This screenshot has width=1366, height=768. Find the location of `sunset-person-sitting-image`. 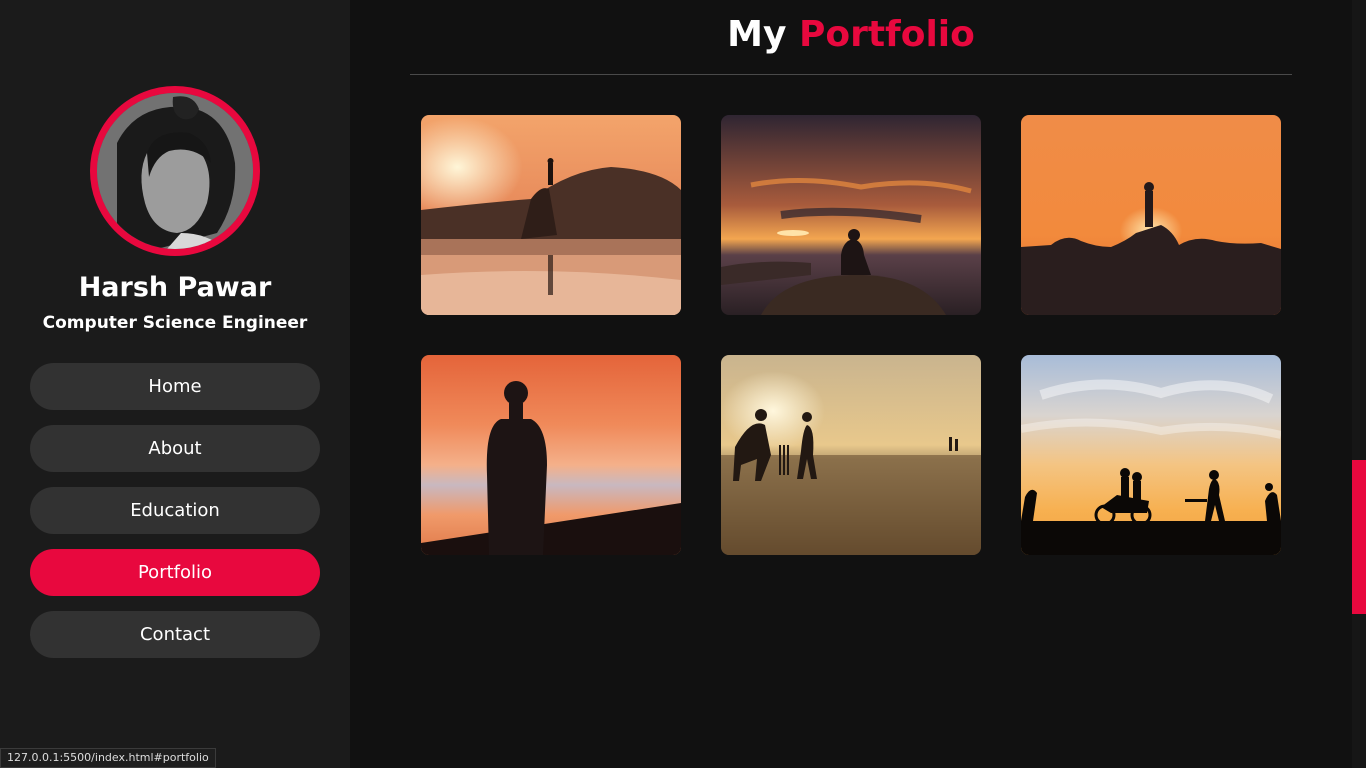

sunset-person-sitting-image is located at coordinates (851, 215).